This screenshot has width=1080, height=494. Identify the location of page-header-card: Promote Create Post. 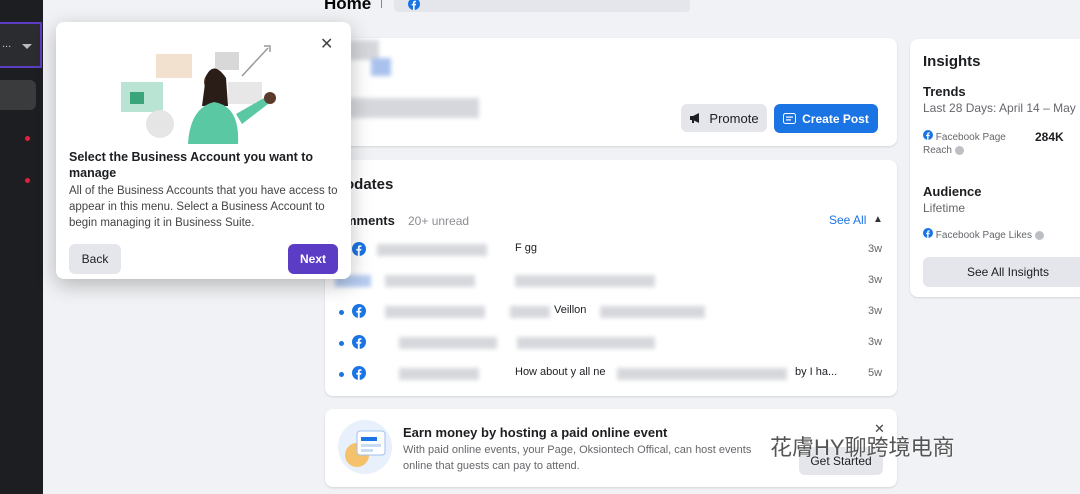
(611, 92).